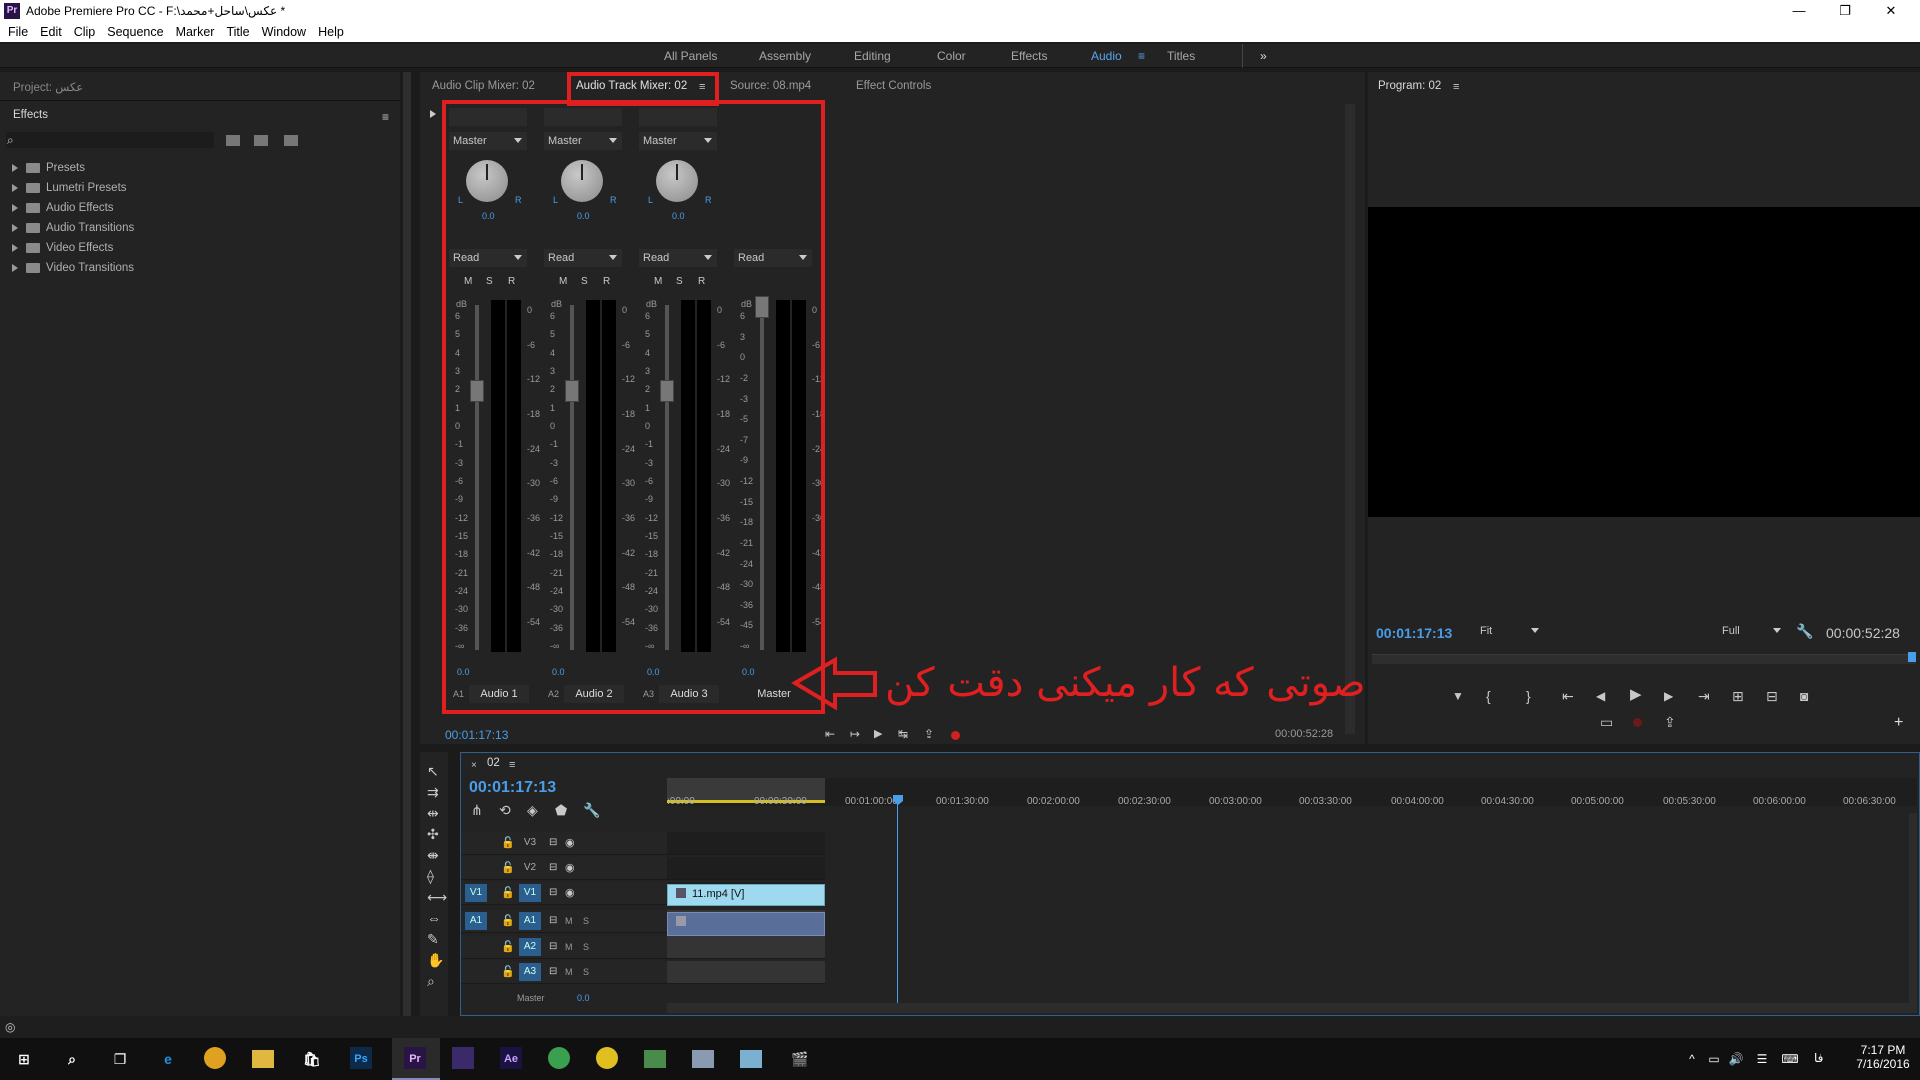  Describe the element at coordinates (1762, 1059) in the screenshot. I see `notification-icon: ☰` at that location.